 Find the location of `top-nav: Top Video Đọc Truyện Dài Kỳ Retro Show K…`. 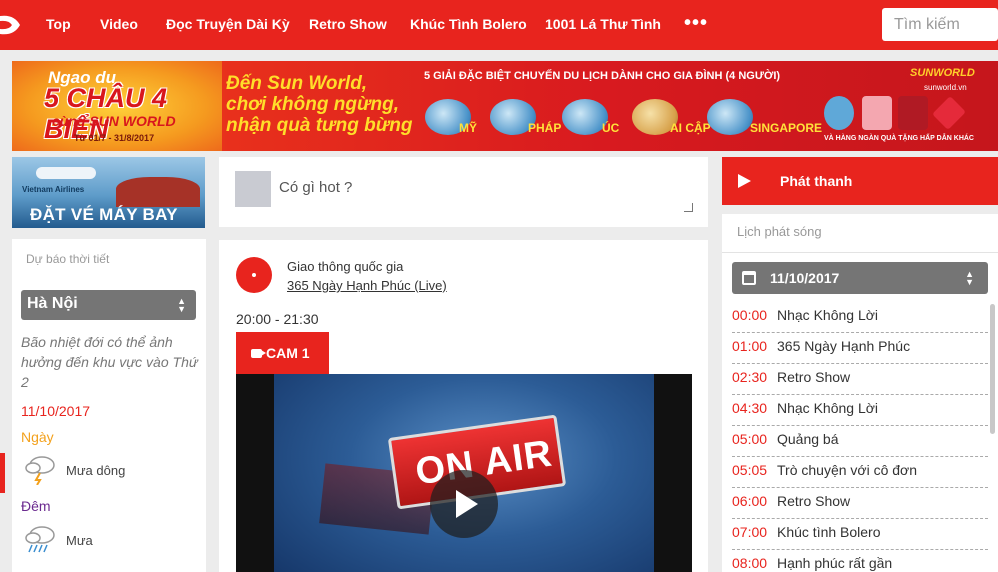

top-nav: Top Video Đọc Truyện Dài Kỳ Retro Show K… is located at coordinates (499, 25).